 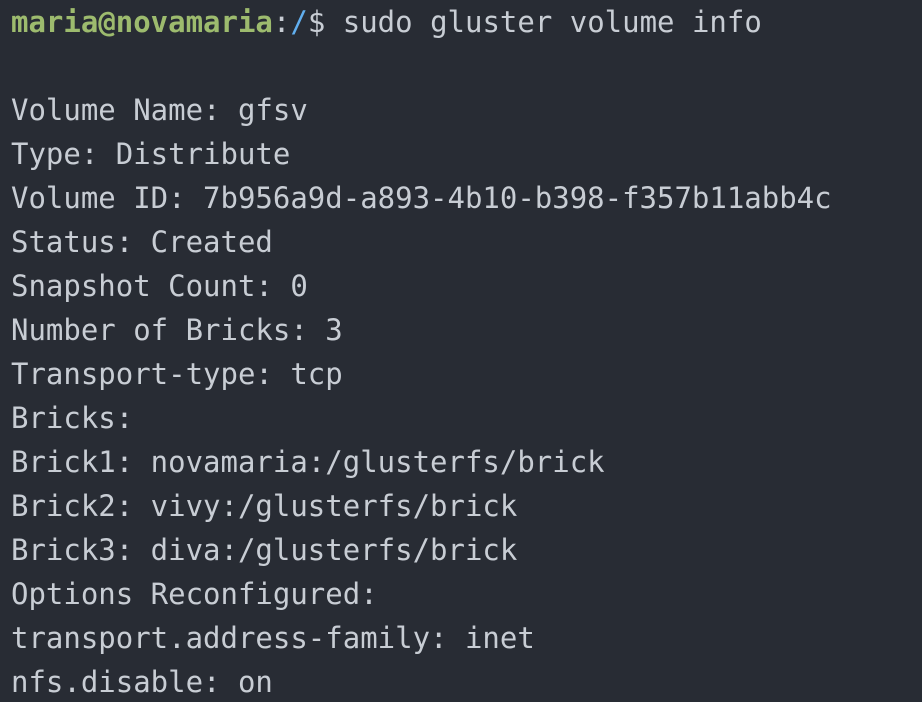 I want to click on output-line-nfs-disable: nfs.disable: on, so click(x=142, y=682).